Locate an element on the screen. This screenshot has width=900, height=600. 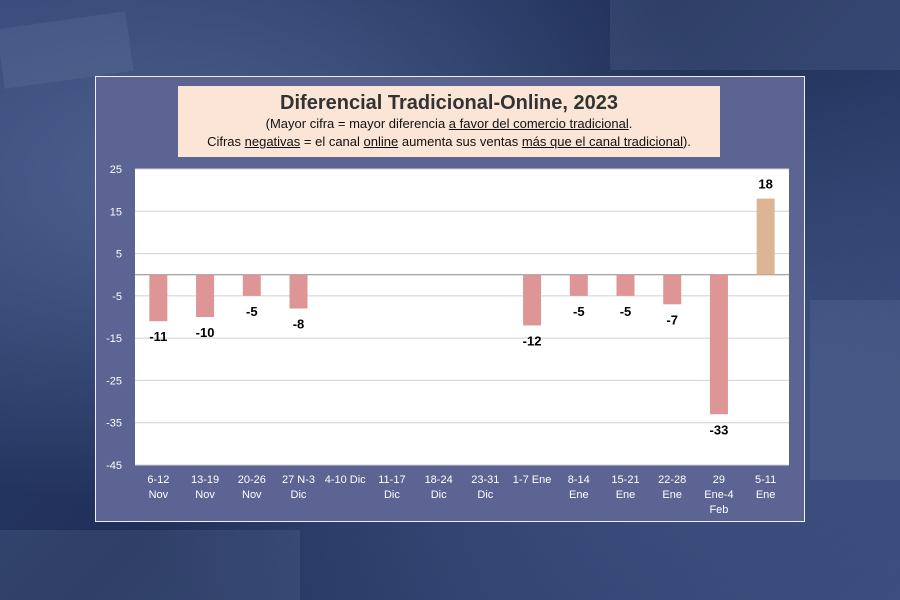
x-tick-label: 27 N-3 is located at coordinates (298, 480).